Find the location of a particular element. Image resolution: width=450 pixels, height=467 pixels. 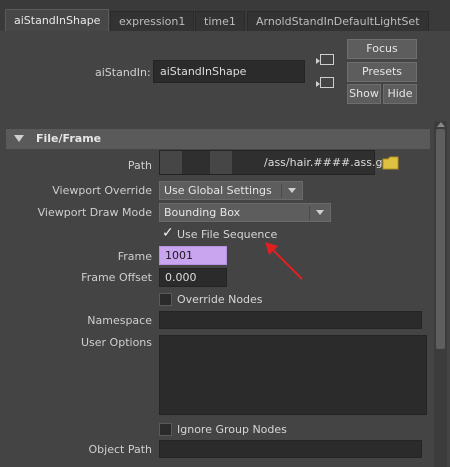

show-button: Show is located at coordinates (364, 94).